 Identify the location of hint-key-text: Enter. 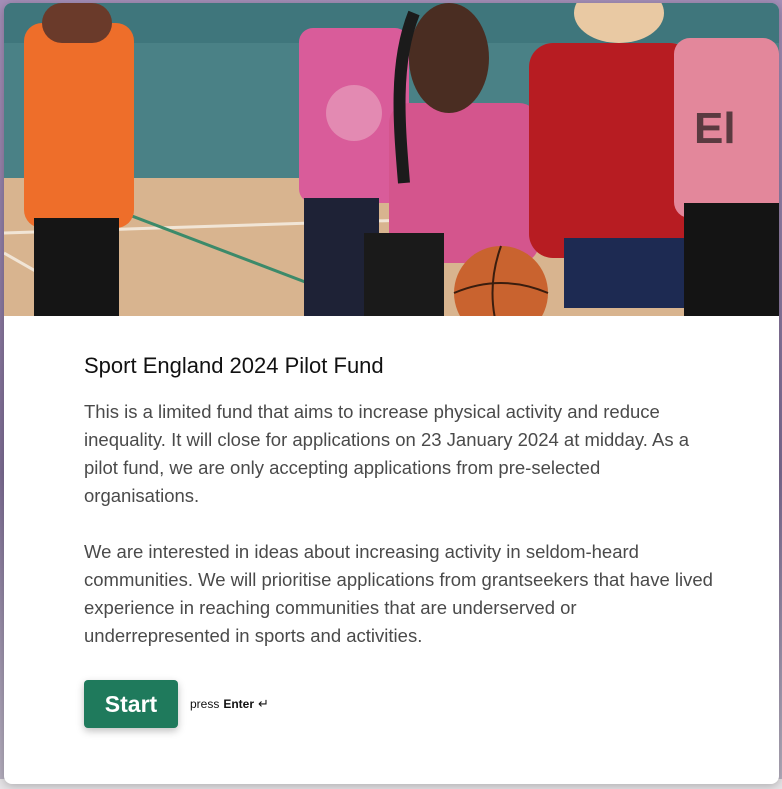
(239, 704).